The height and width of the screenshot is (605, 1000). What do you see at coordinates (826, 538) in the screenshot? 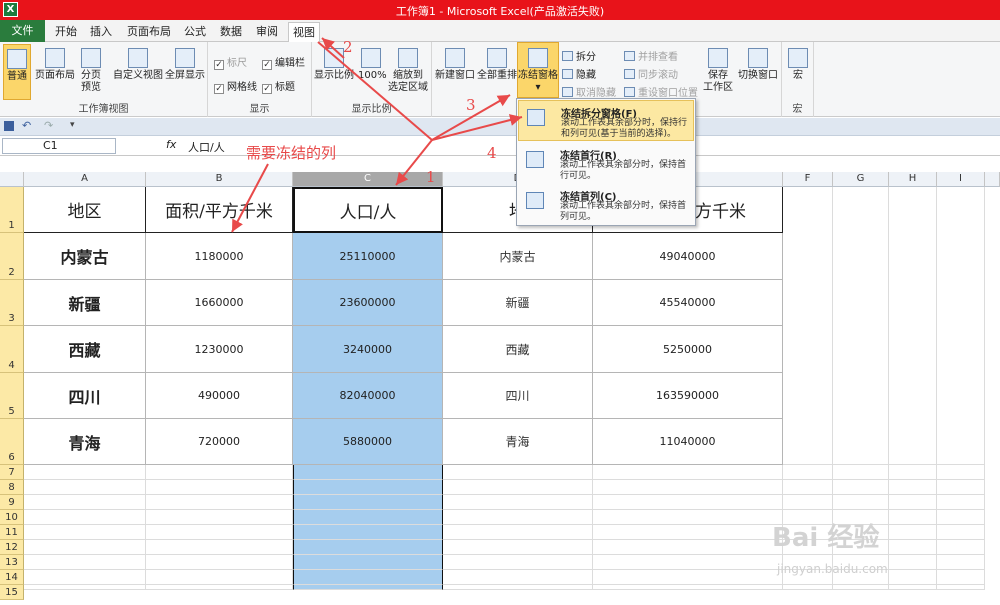
I see `baidu-watermark: Bai 经验` at bounding box center [826, 538].